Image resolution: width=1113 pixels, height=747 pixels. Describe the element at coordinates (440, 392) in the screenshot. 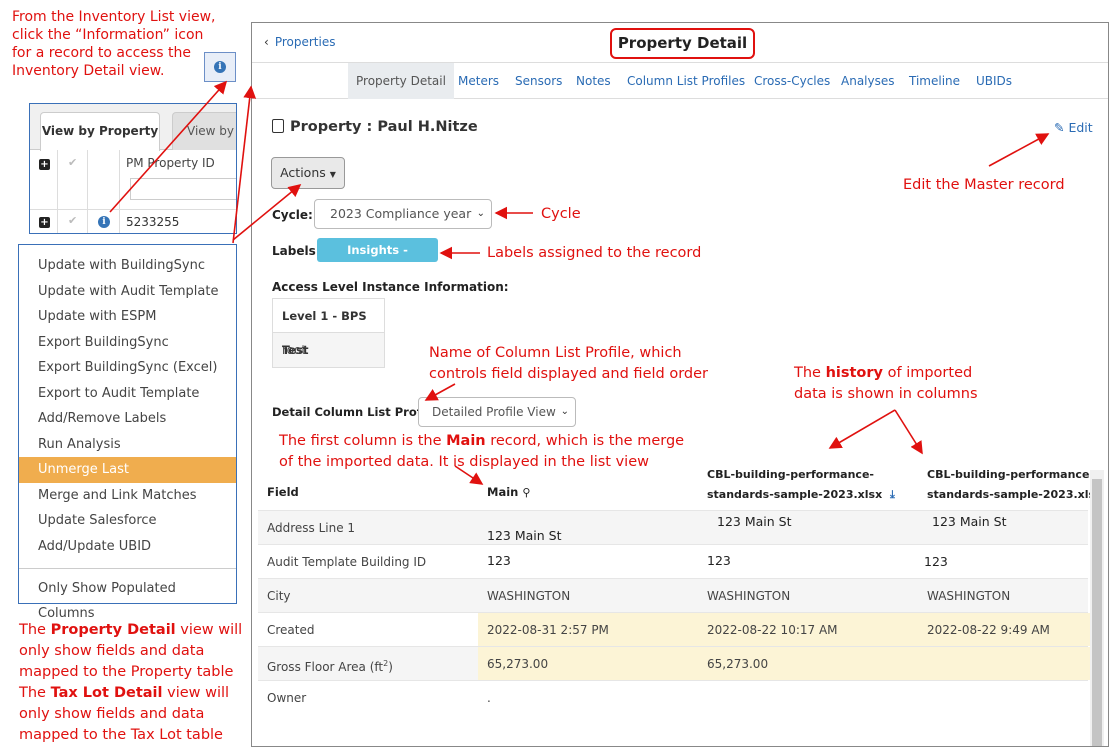

I see `arrow-profile` at that location.